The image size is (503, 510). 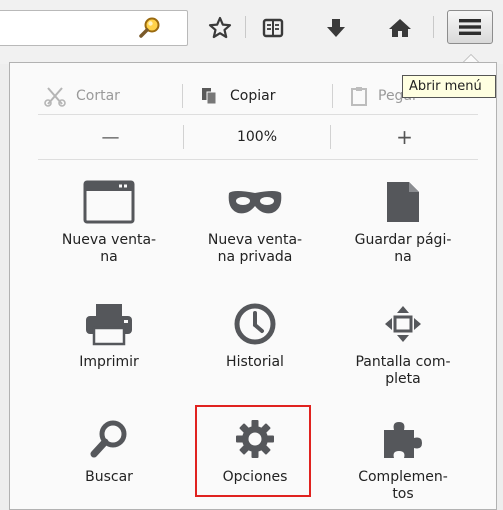 I want to click on find-label: Buscar, so click(x=109, y=477).